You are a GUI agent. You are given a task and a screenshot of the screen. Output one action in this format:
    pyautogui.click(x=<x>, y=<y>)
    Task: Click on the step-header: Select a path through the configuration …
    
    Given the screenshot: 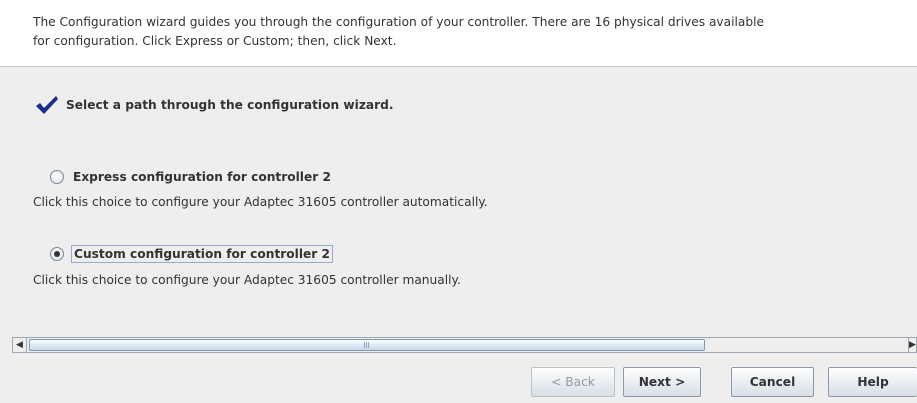 What is the action you would take?
    pyautogui.click(x=214, y=105)
    